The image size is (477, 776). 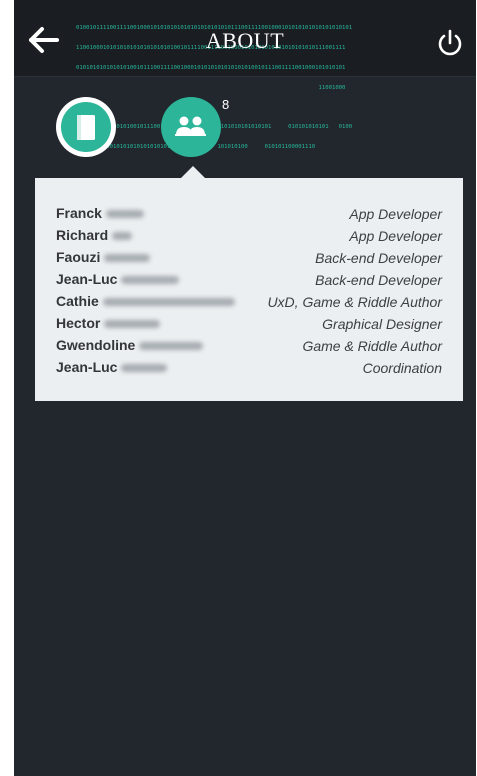 I want to click on binary-line: 11001000, so click(x=211, y=87).